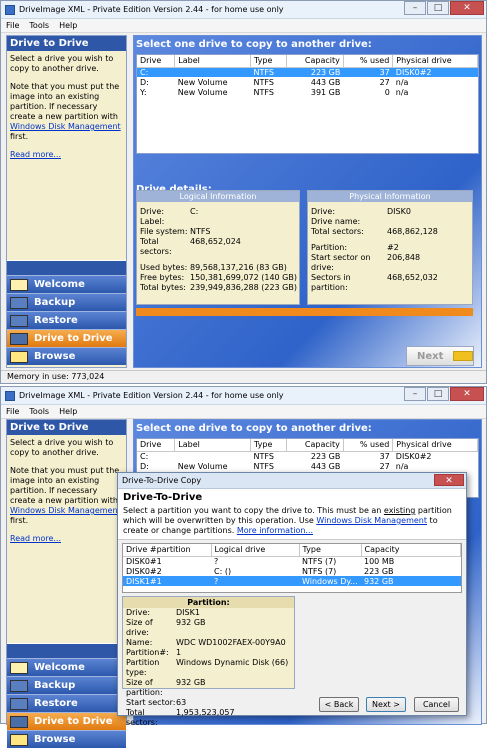  What do you see at coordinates (167, 550) in the screenshot?
I see `col-partition: Drive #partition` at bounding box center [167, 550].